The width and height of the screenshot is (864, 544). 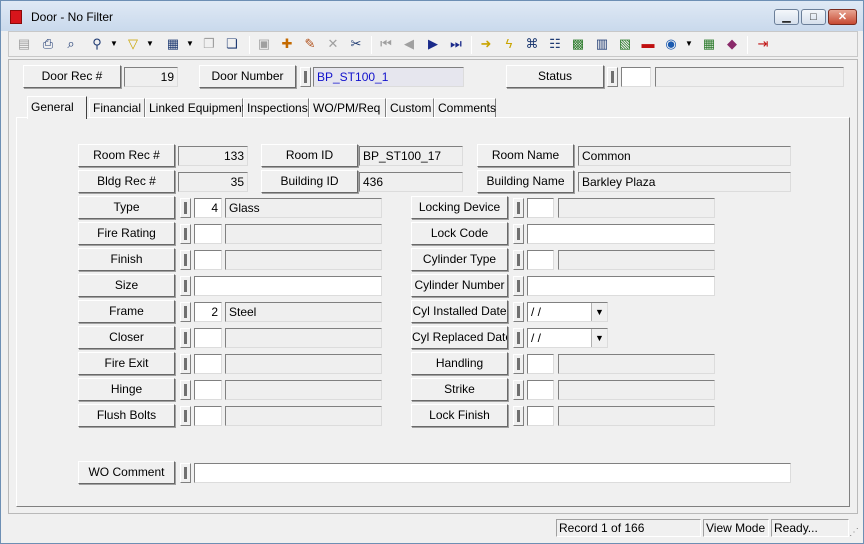 I want to click on frame-label: Frame, so click(x=126, y=311).